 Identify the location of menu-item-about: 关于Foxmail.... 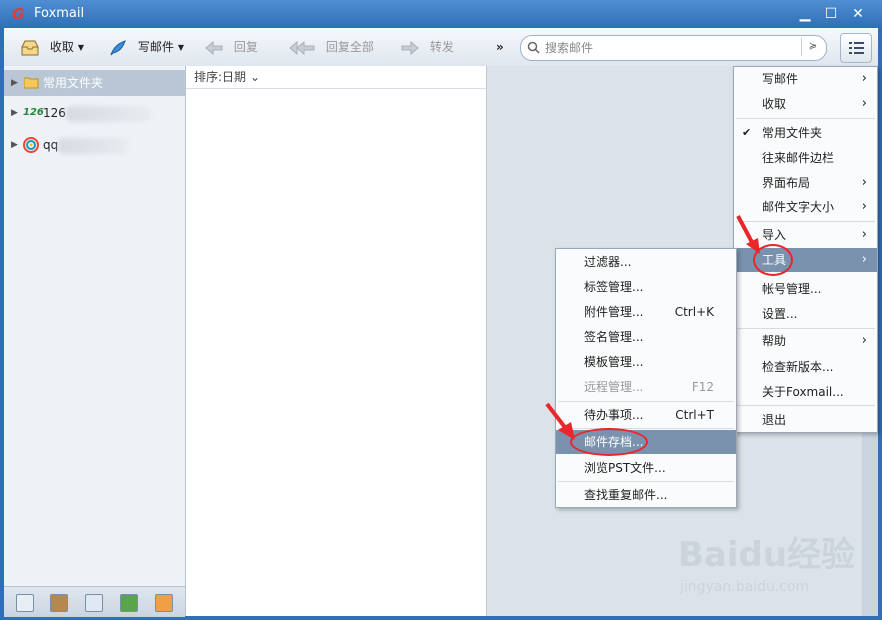
(805, 392).